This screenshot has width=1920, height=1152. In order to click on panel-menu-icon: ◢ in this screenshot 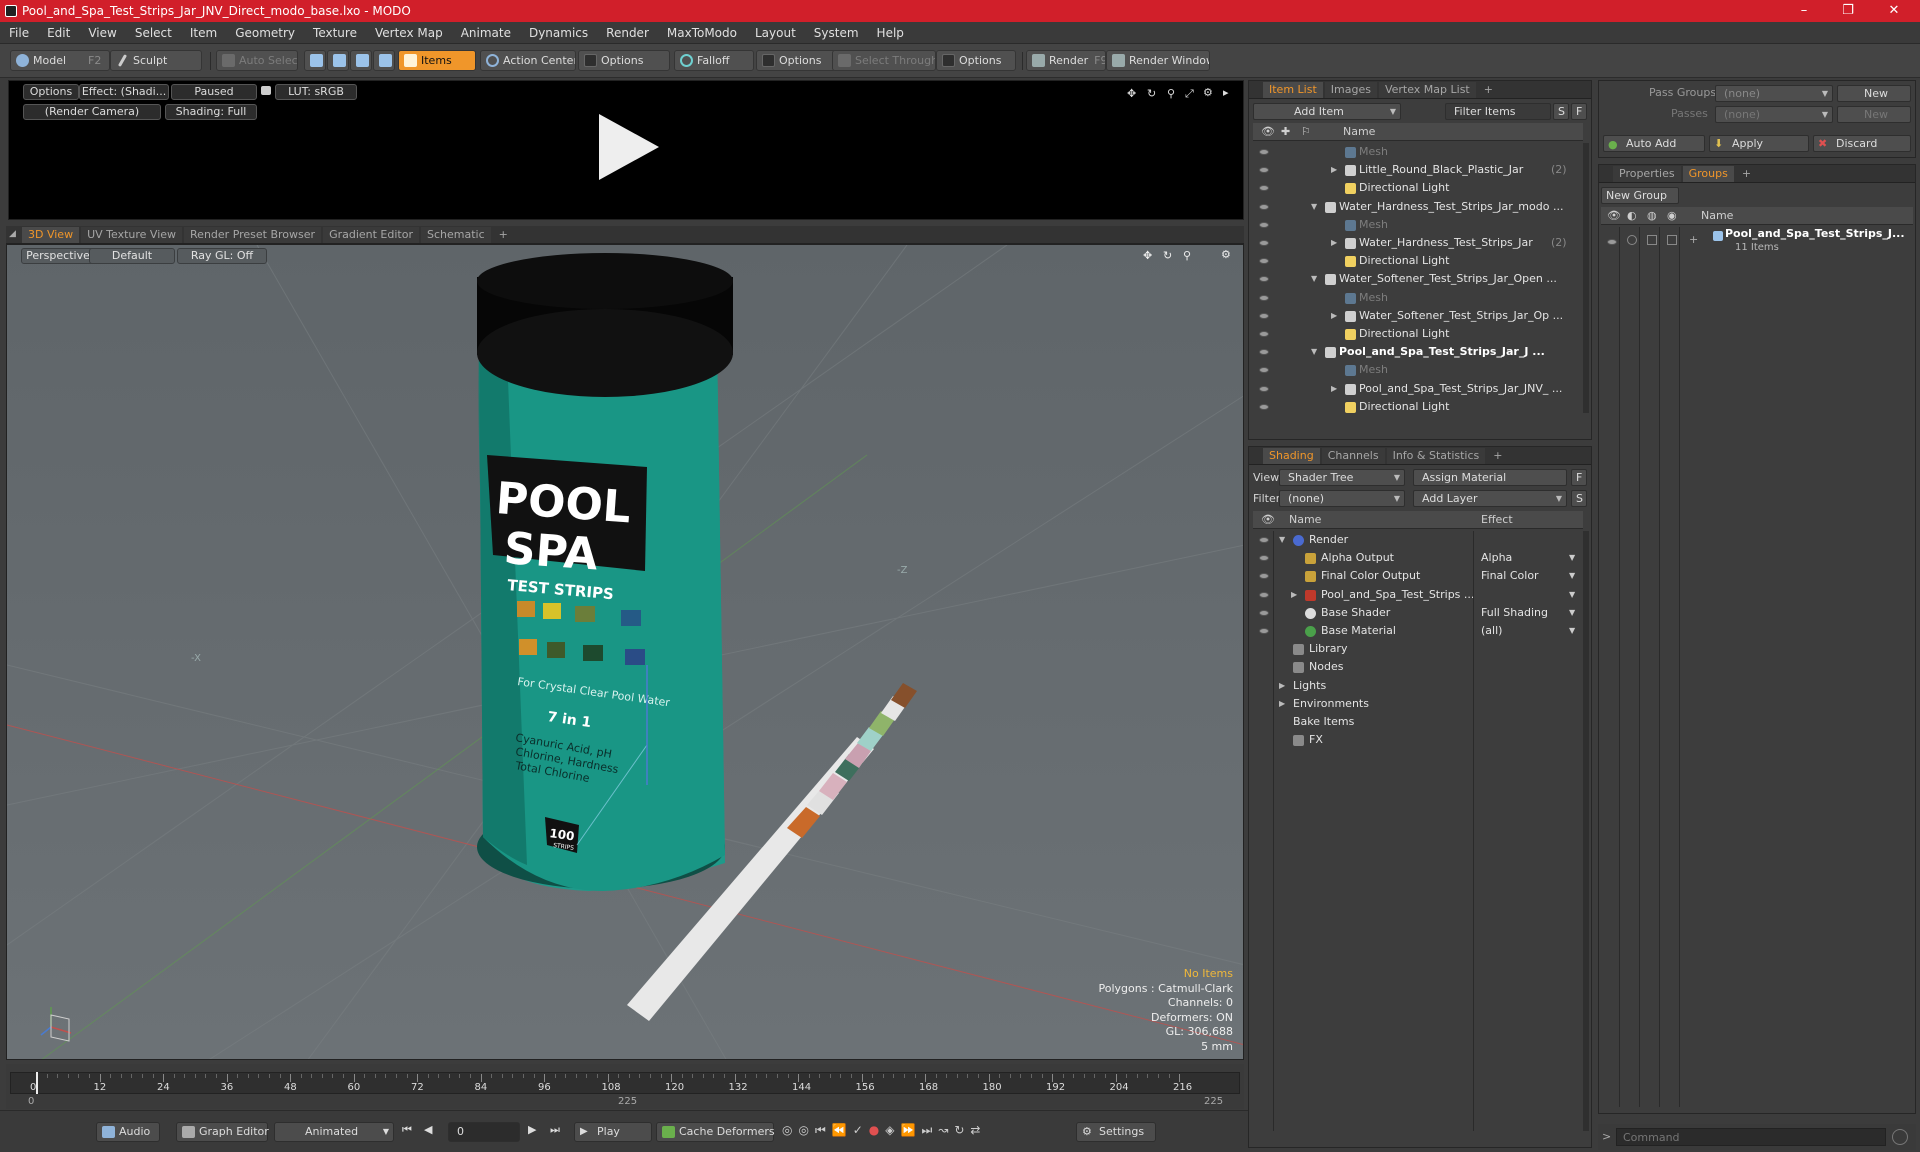, I will do `click(12, 234)`.